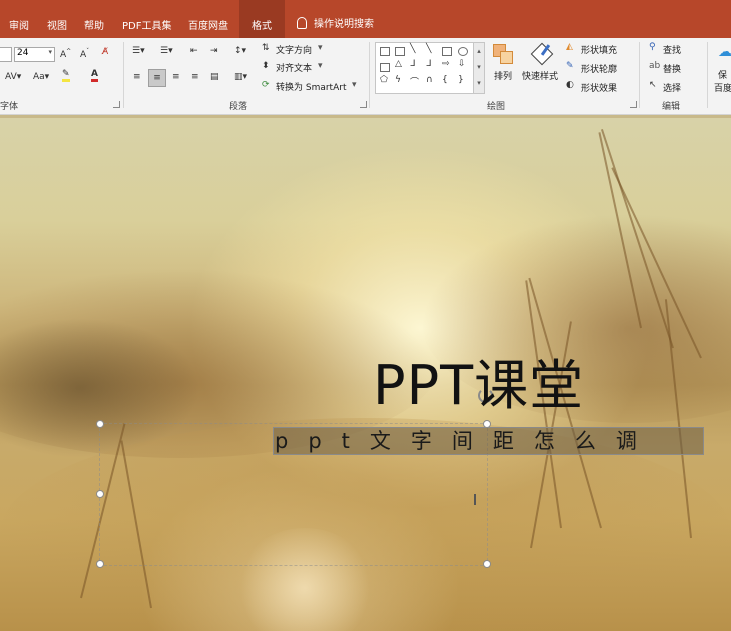 This screenshot has height=631, width=731. Describe the element at coordinates (570, 66) in the screenshot. I see `shape-outline-icon: ✎` at that location.